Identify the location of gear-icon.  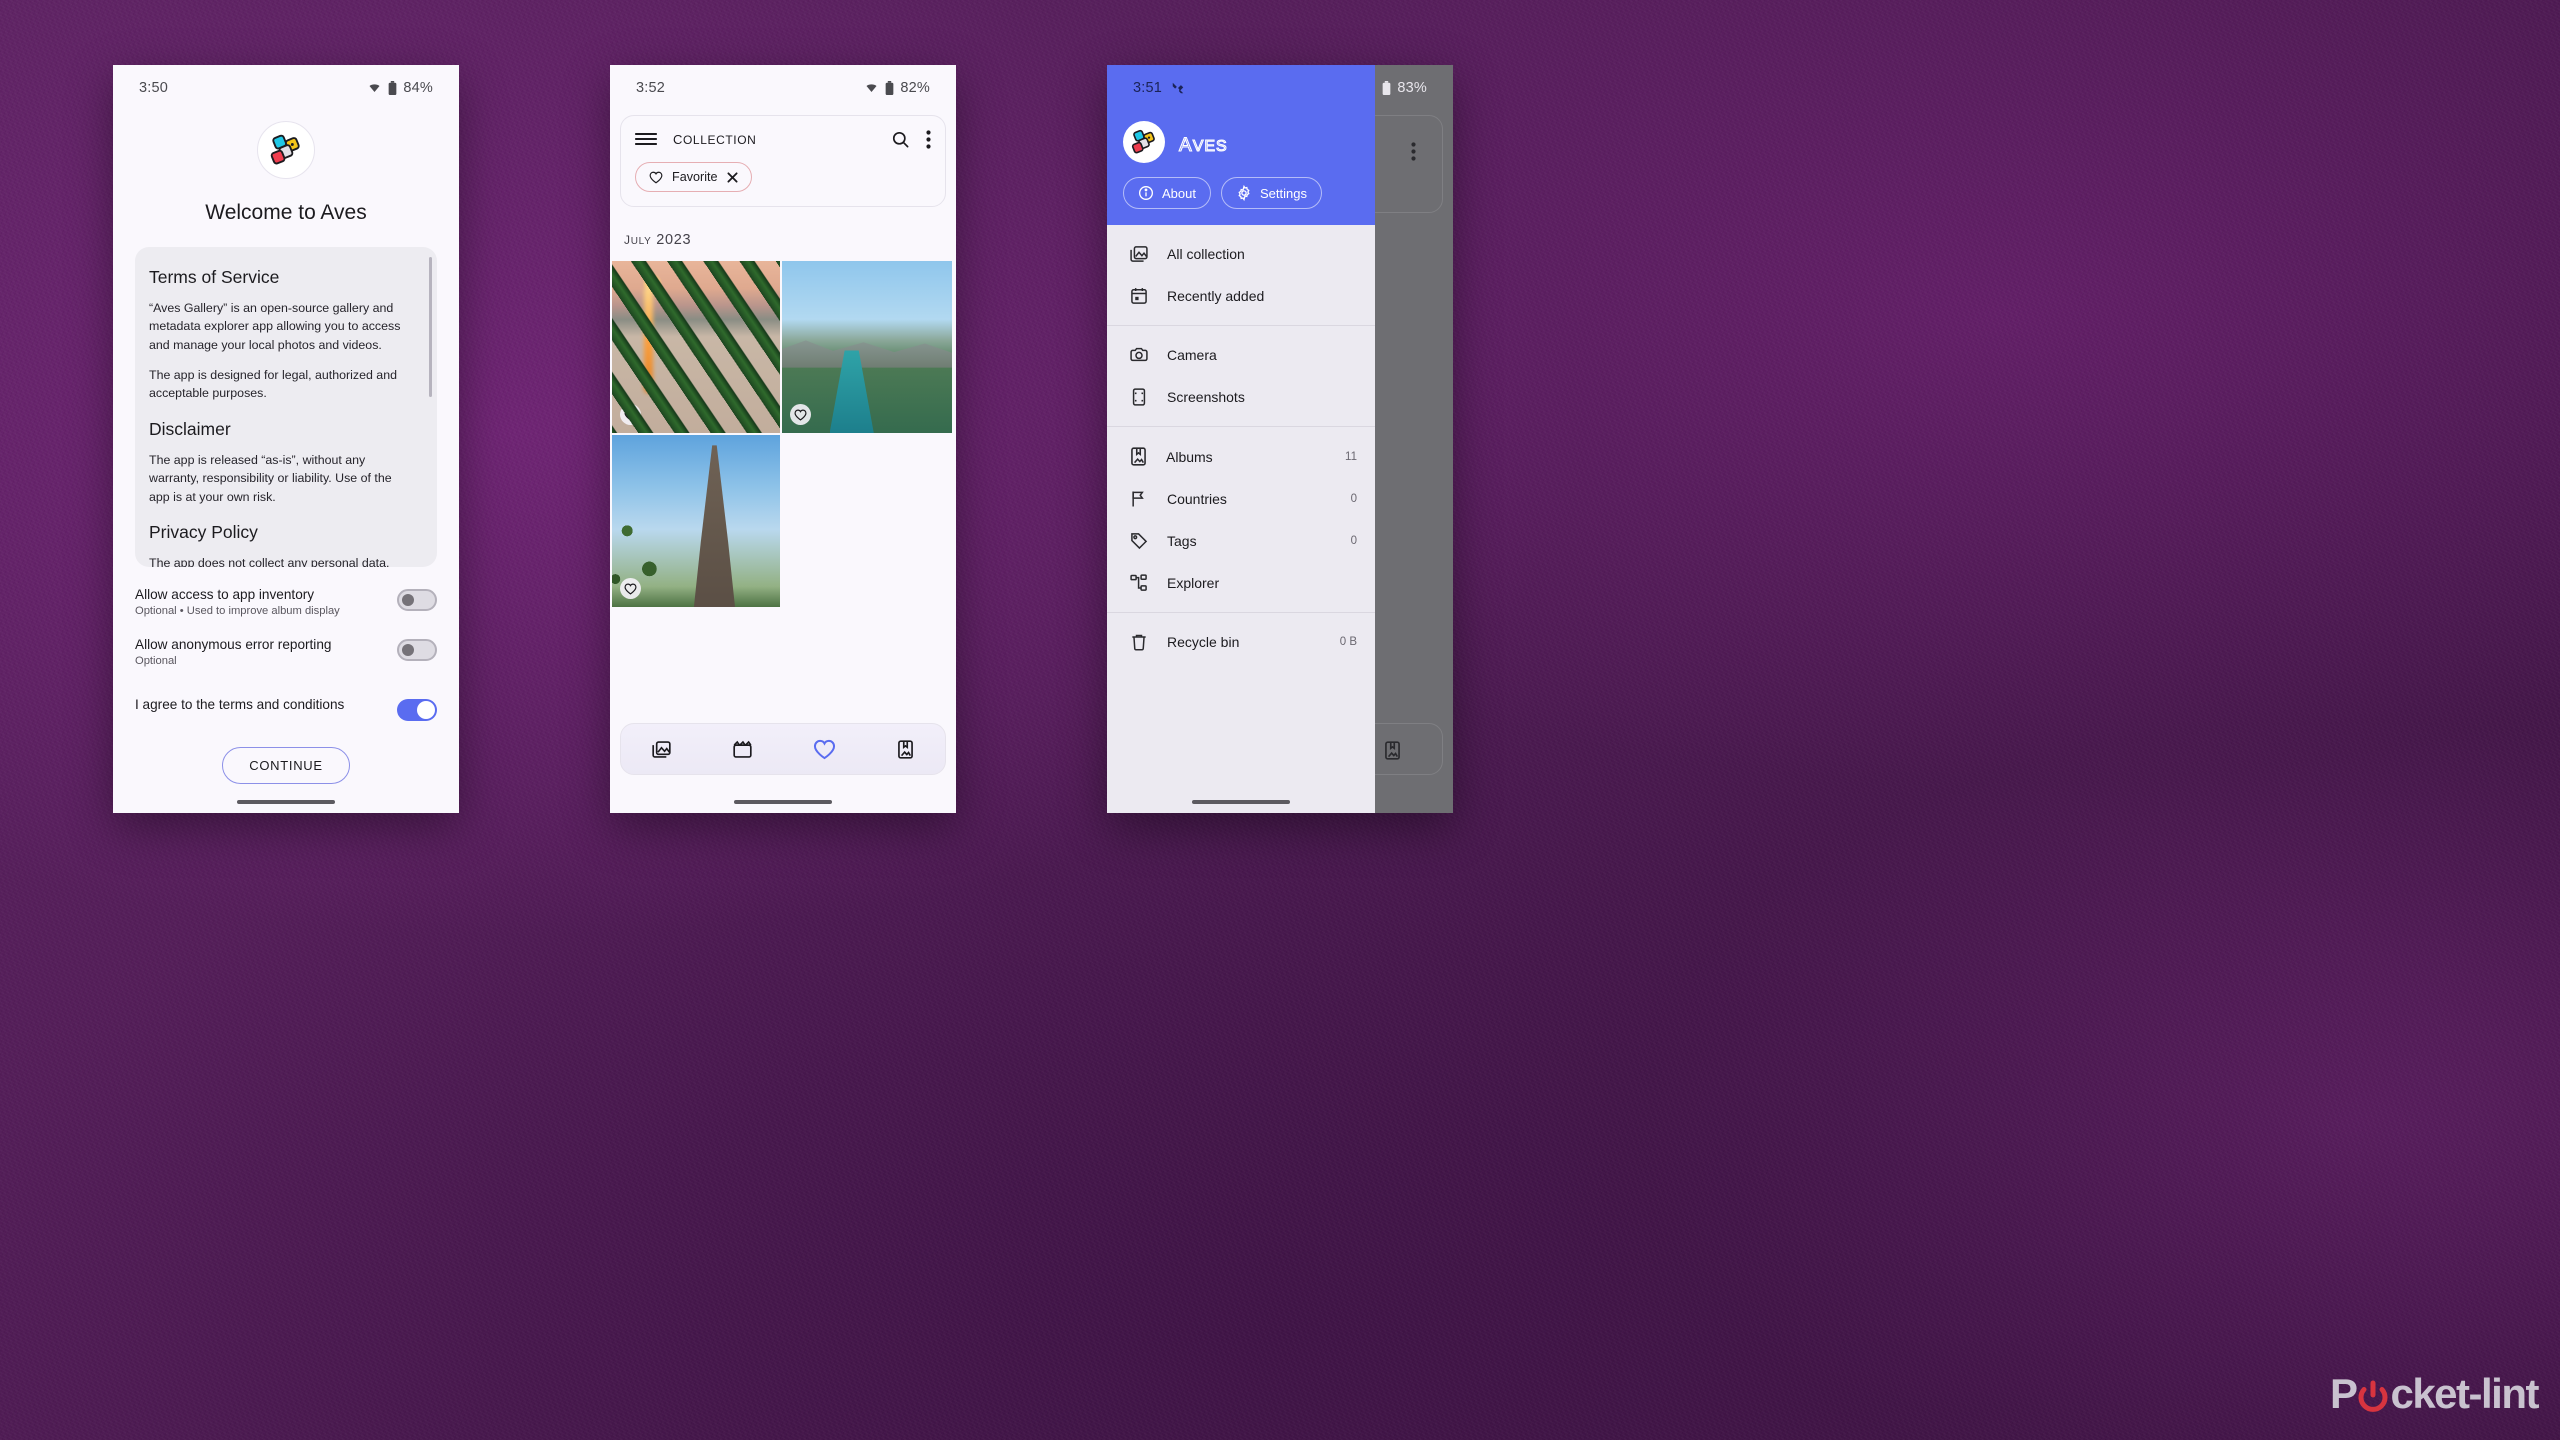
(1244, 193).